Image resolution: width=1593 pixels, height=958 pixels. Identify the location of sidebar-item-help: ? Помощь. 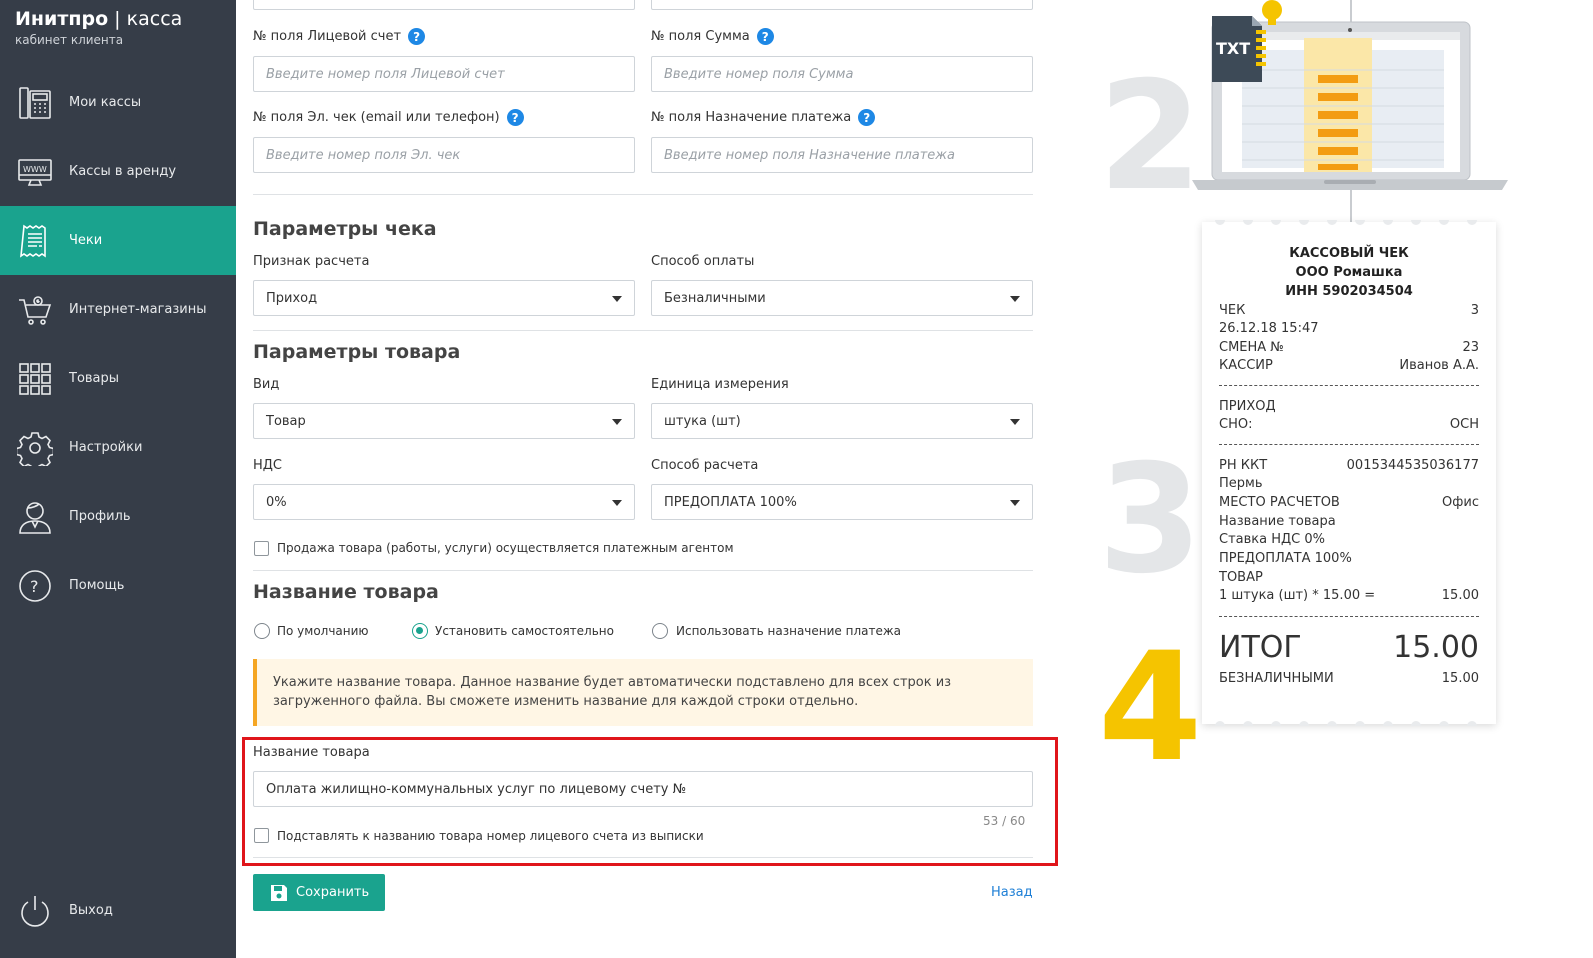
(118, 585).